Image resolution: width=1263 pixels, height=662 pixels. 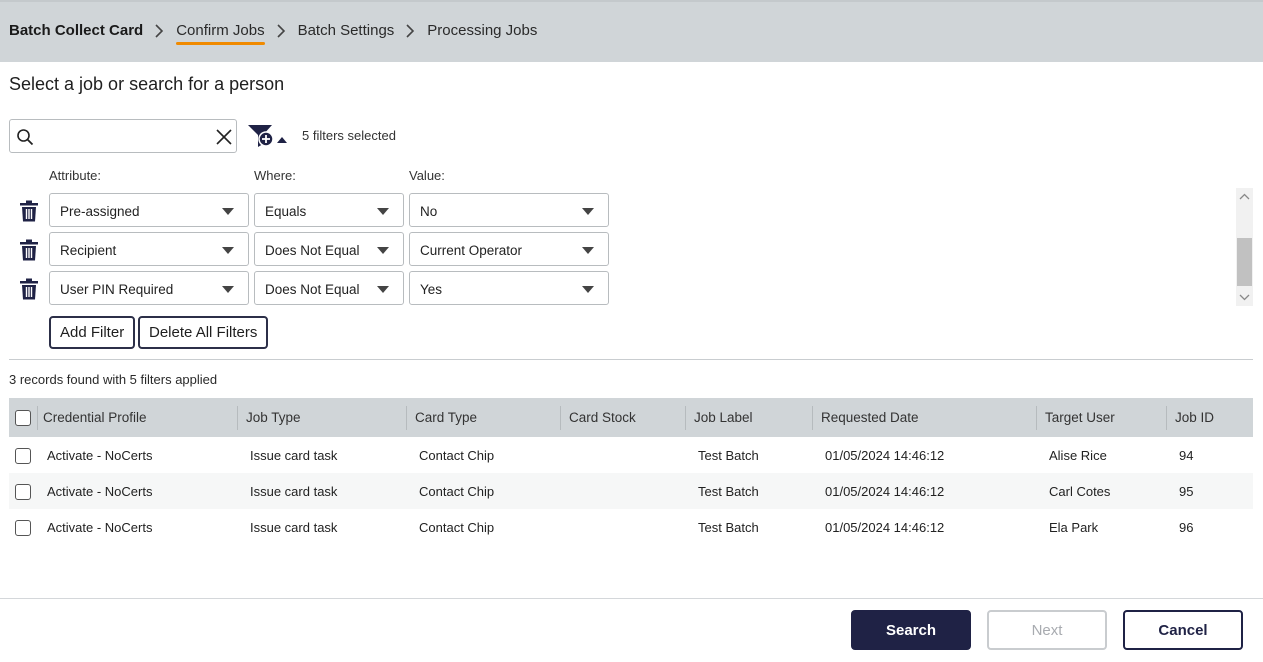 I want to click on cell-target-user: Carl Cotes, so click(x=1080, y=491).